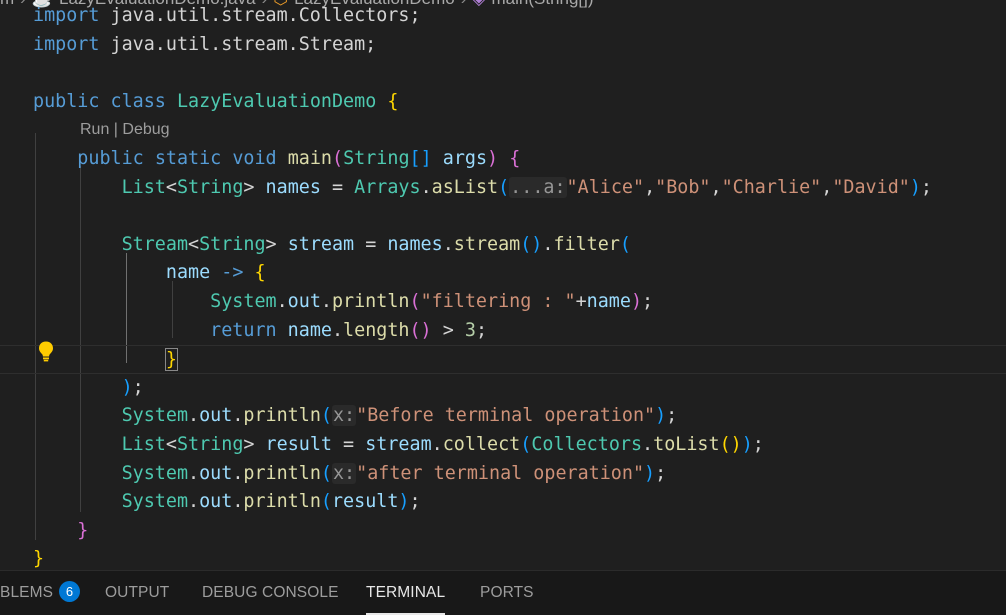 This screenshot has width=1006, height=615. Describe the element at coordinates (503, 45) in the screenshot. I see `code-line: import java.util.stream.Stream;` at that location.